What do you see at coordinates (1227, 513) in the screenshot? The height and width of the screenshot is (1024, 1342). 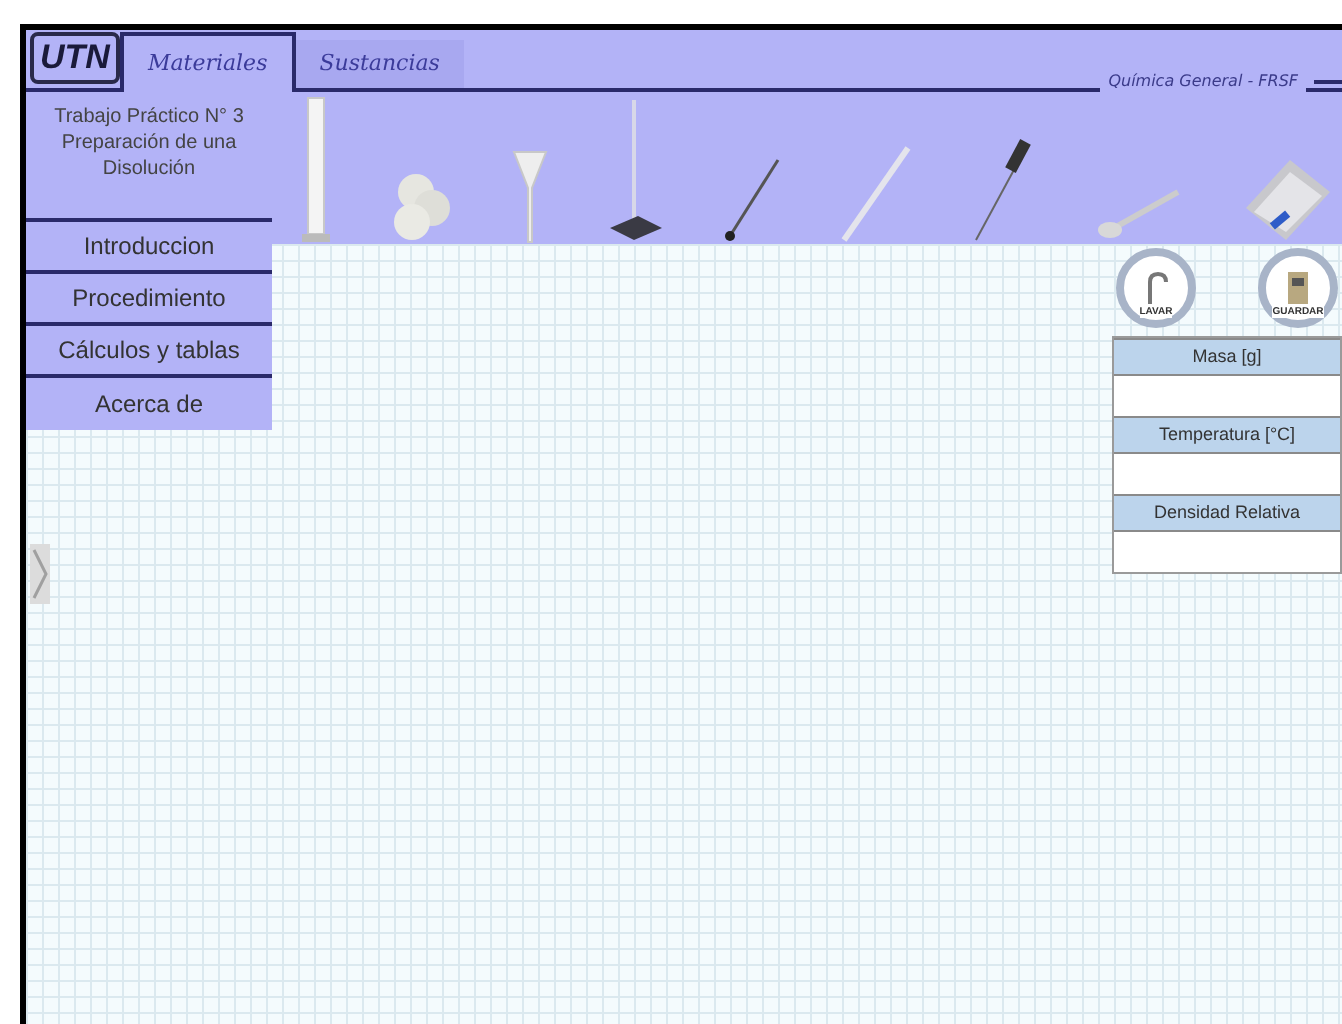 I see `column-header: Densidad Relativa` at bounding box center [1227, 513].